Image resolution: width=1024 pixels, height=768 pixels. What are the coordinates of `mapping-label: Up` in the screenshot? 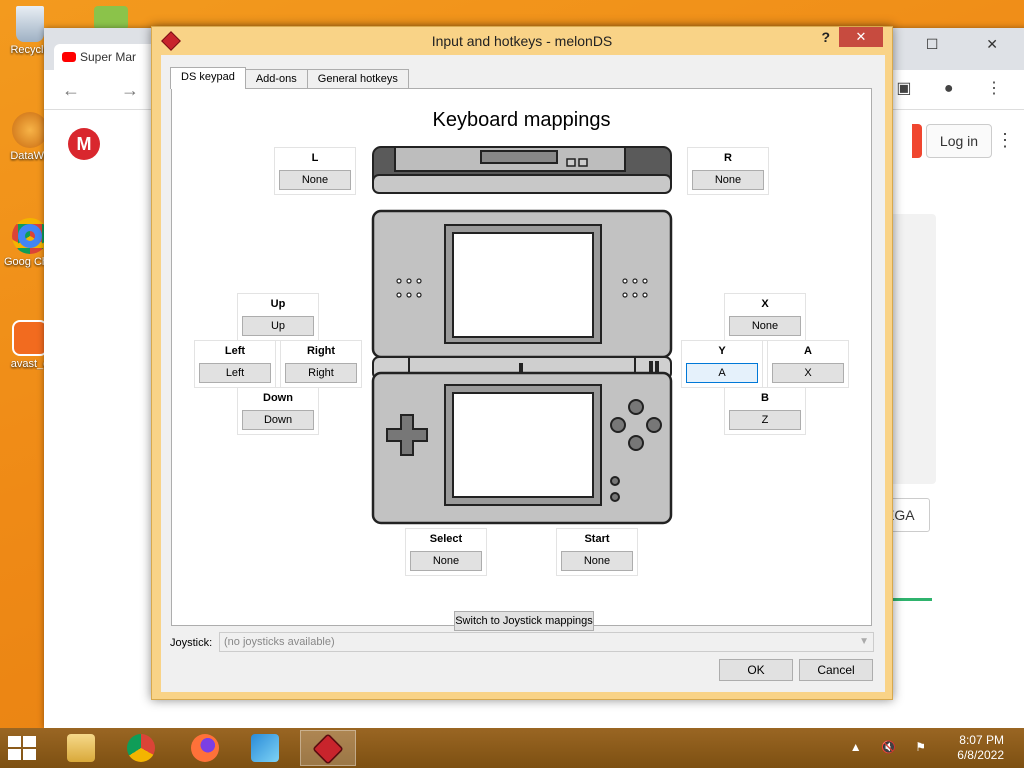 It's located at (278, 304).